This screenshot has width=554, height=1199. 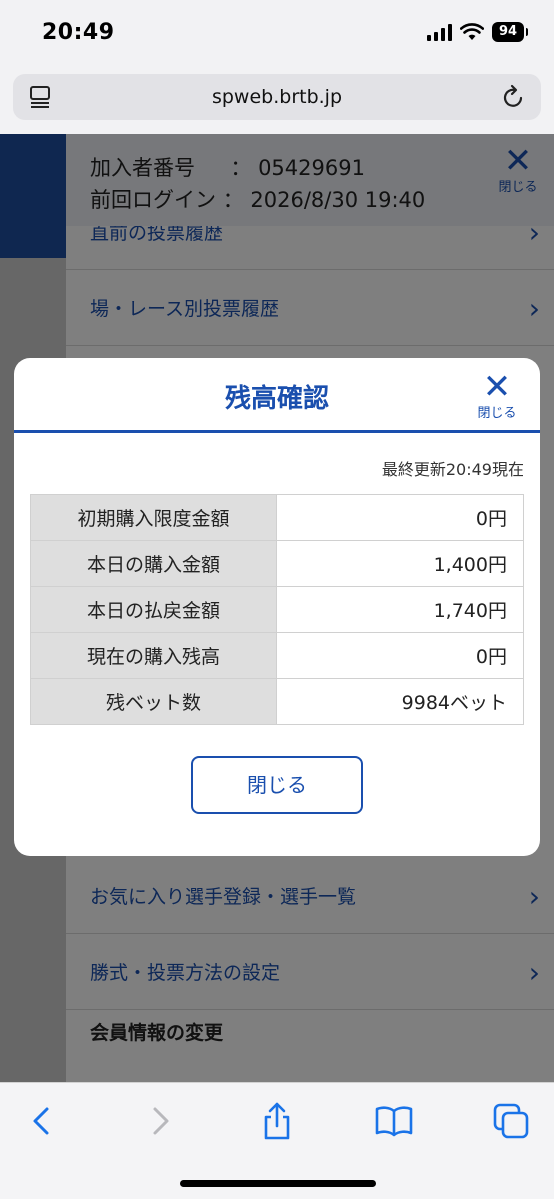 I want to click on status-indicators: 94, so click(x=477, y=32).